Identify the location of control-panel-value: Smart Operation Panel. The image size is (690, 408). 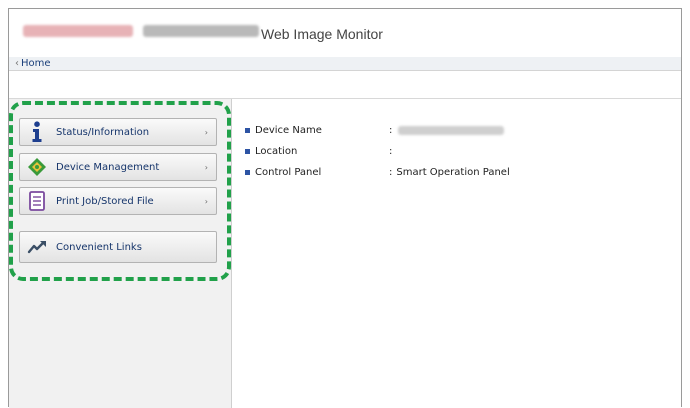
(453, 172).